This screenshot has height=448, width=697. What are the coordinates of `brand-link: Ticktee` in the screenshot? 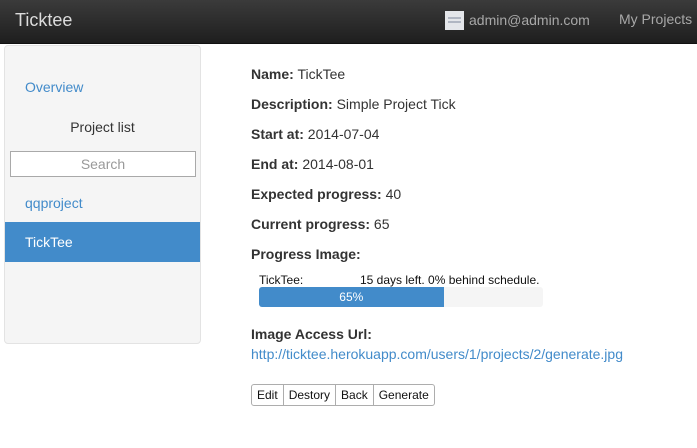 It's located at (43, 20).